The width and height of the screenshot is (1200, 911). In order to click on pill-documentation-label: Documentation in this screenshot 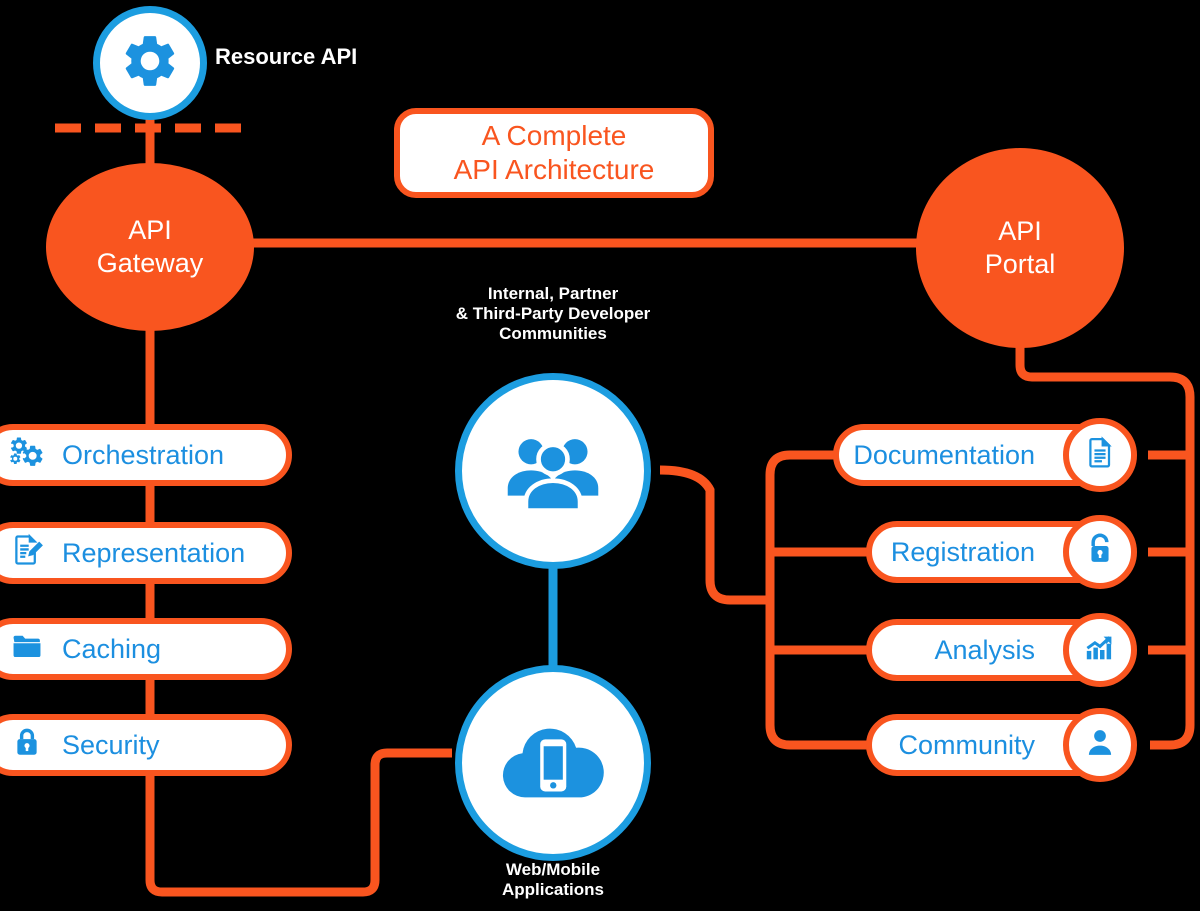, I will do `click(944, 454)`.